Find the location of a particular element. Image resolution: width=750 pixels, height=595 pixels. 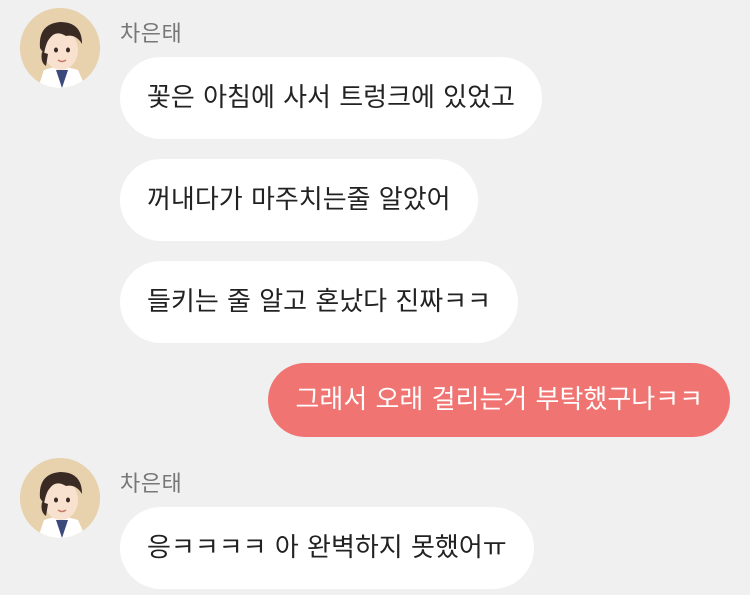

message-bubble: 꺼내다가 마주치는줄 알았어 is located at coordinates (299, 200).